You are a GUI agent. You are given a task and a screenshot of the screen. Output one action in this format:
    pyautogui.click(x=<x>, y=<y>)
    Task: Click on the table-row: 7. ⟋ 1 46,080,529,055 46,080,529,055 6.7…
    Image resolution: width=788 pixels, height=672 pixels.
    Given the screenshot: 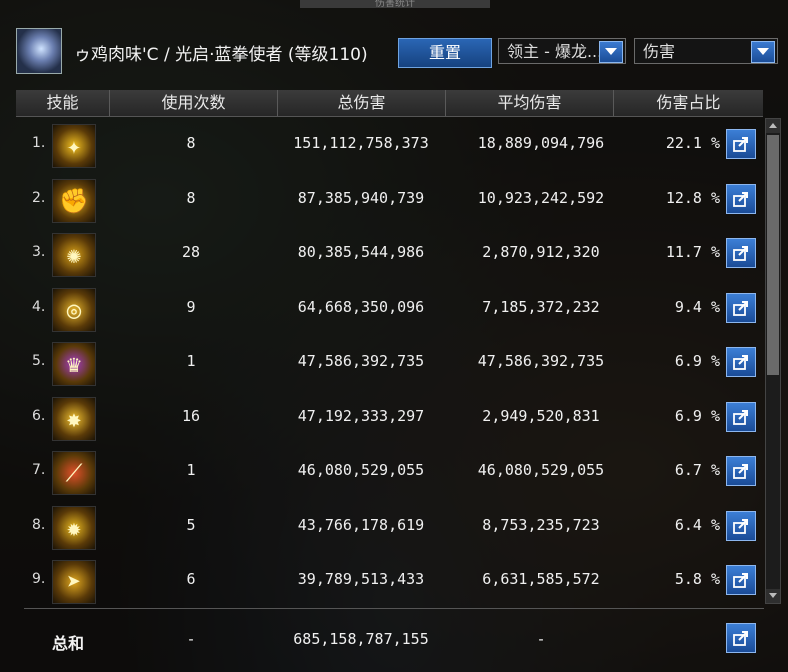 What is the action you would take?
    pyautogui.click(x=389, y=472)
    